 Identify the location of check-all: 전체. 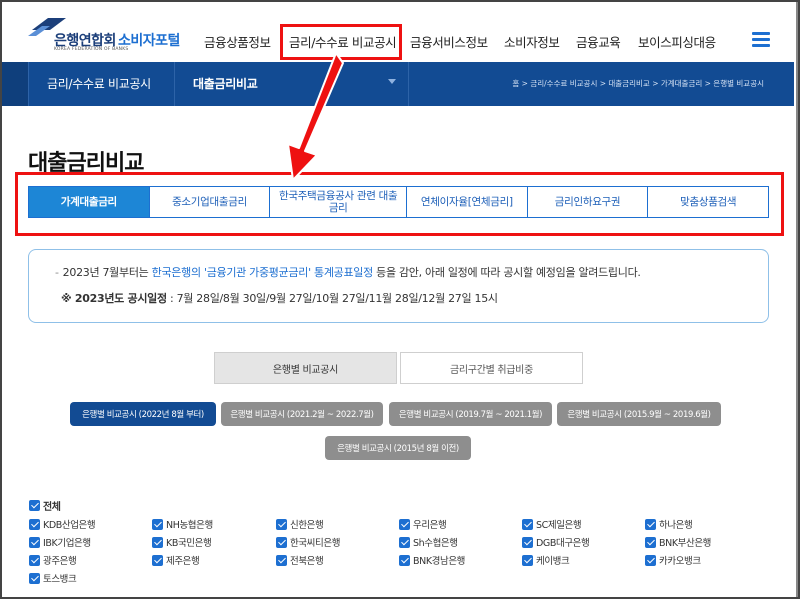
(45, 505).